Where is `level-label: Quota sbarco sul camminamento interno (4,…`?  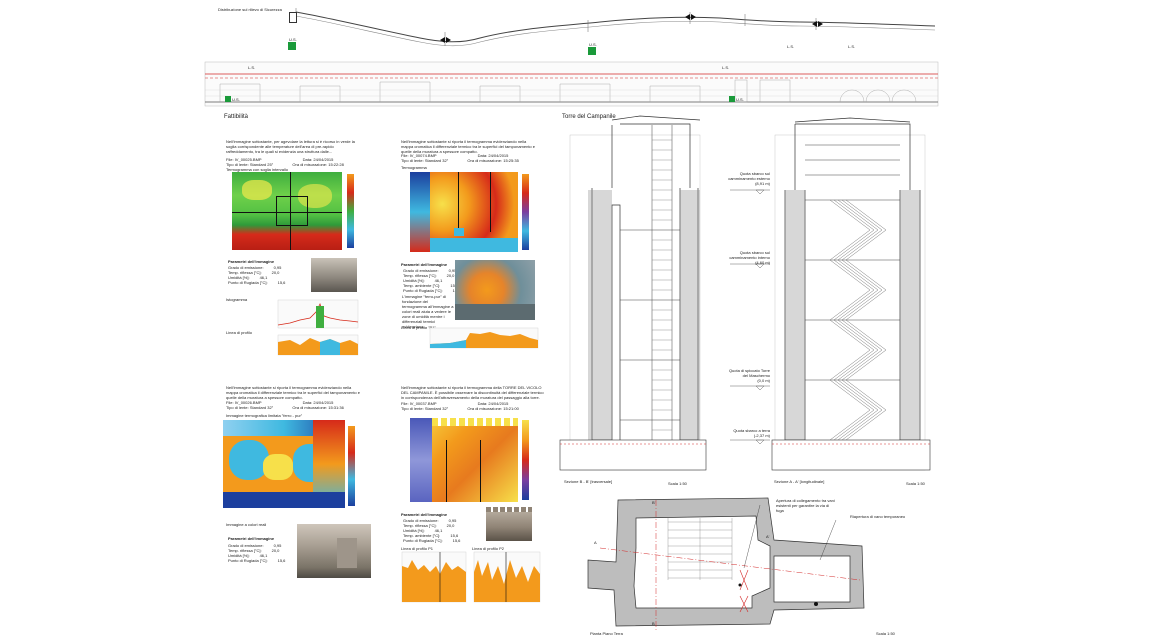 level-label: Quota sbarco sul camminamento interno (4,… is located at coordinates (749, 257).